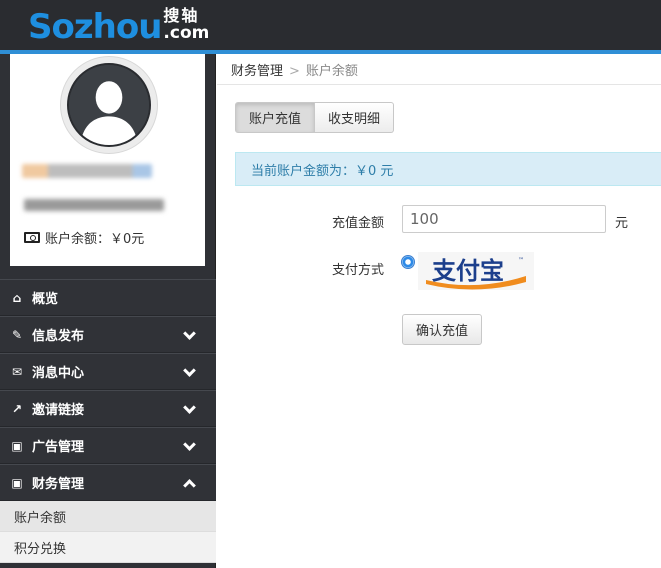 The width and height of the screenshot is (661, 568). What do you see at coordinates (95, 239) in the screenshot?
I see `profile-balance-text: 账户余额：￥0元` at bounding box center [95, 239].